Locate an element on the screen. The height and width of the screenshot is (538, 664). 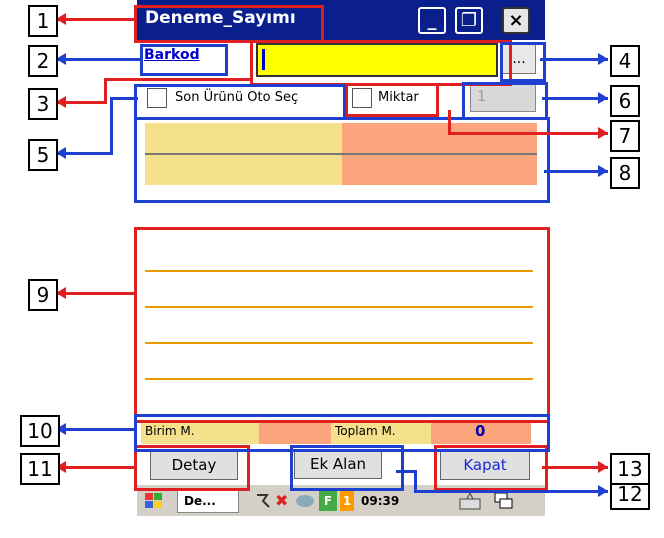
annotation-number: 3 is located at coordinates (43, 104).